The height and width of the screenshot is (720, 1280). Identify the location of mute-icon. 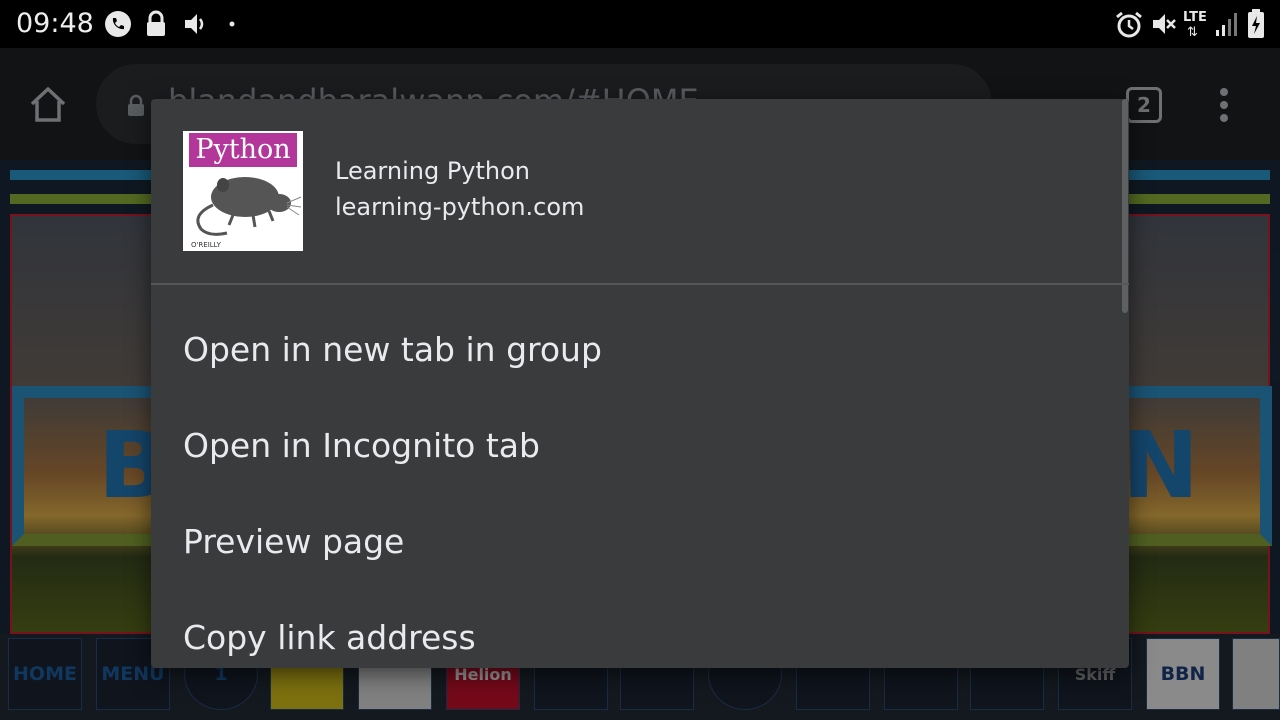
(1164, 24).